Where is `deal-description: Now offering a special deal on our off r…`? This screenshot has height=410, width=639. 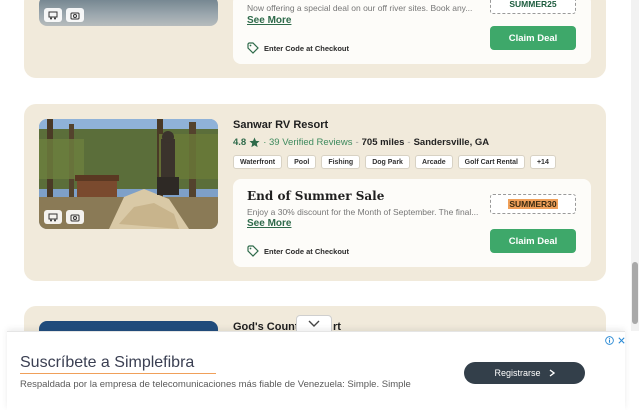
deal-description: Now offering a special deal on our off r… is located at coordinates (360, 8).